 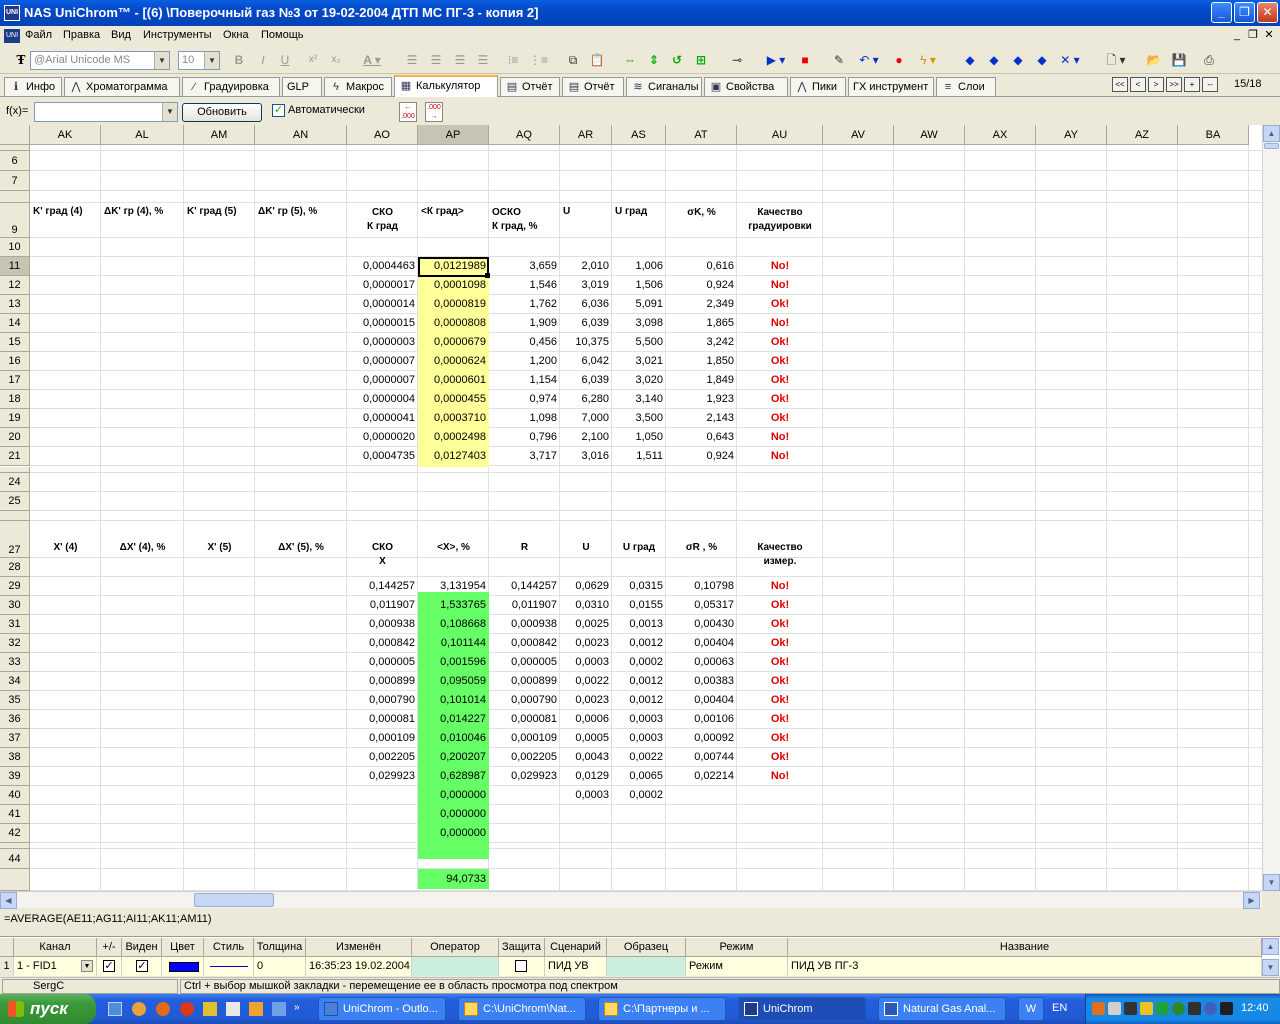 What do you see at coordinates (586, 380) in the screenshot?
I see `cell-u: 6,039` at bounding box center [586, 380].